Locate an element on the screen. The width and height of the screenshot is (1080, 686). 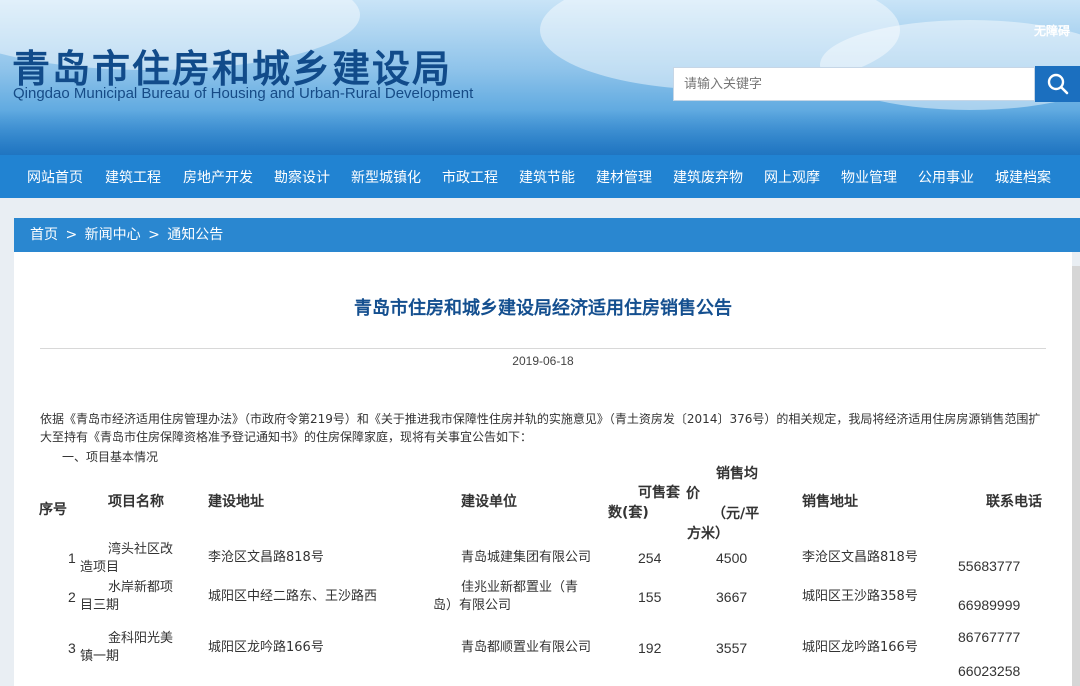
col-header-sales-address: 销售地址 is located at coordinates (830, 502).